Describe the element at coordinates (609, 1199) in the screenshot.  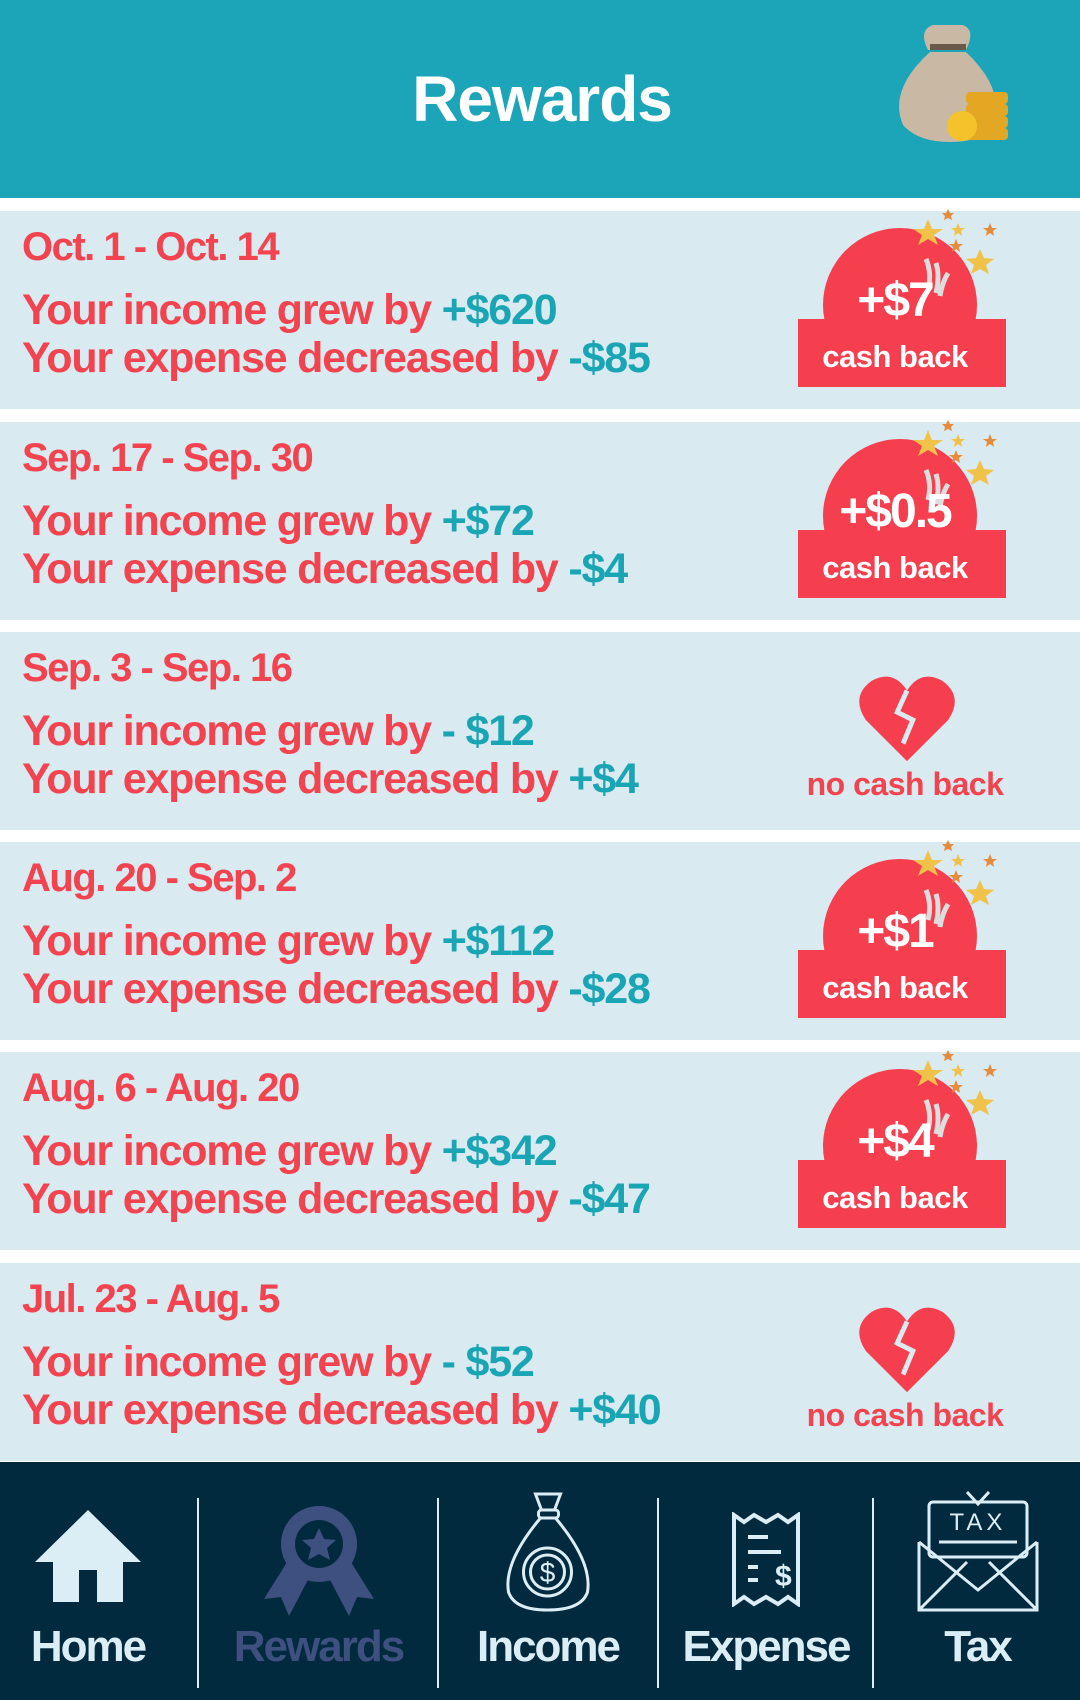
I see `expense-value: -$47` at that location.